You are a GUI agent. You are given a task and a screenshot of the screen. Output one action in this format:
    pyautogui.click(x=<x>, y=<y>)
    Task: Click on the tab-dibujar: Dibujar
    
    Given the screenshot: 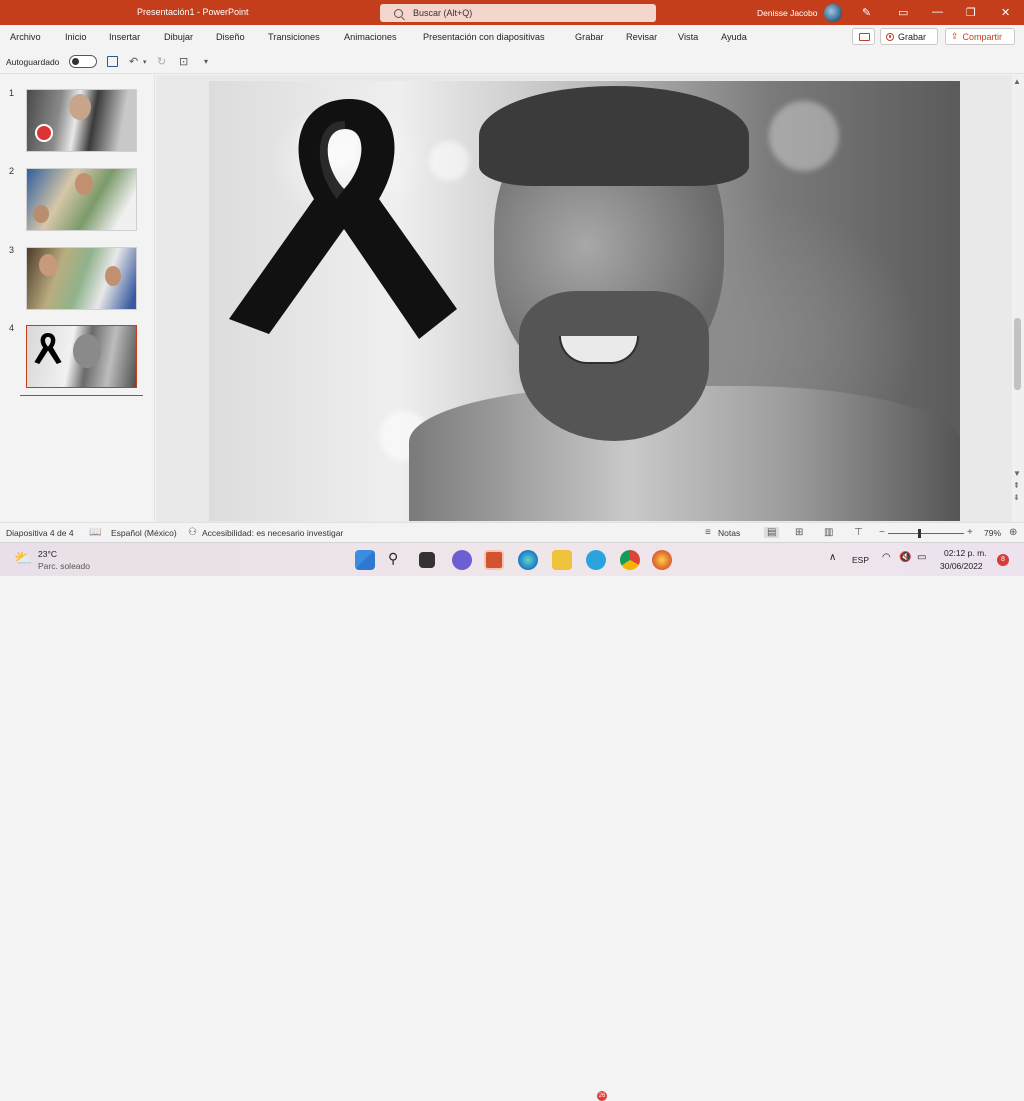 What is the action you would take?
    pyautogui.click(x=178, y=37)
    